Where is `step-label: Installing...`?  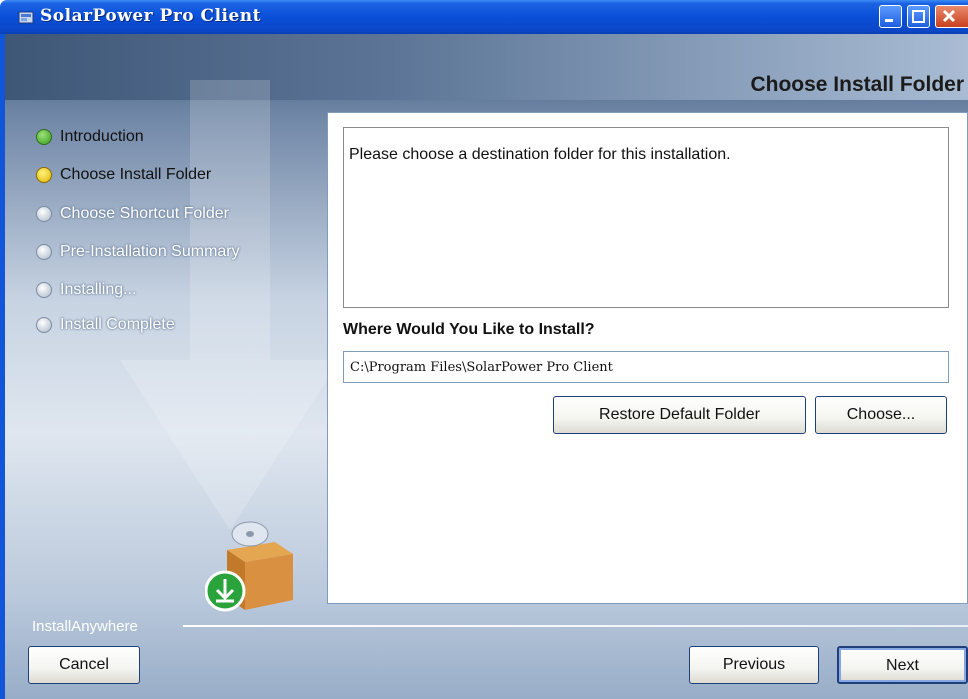
step-label: Installing... is located at coordinates (98, 289).